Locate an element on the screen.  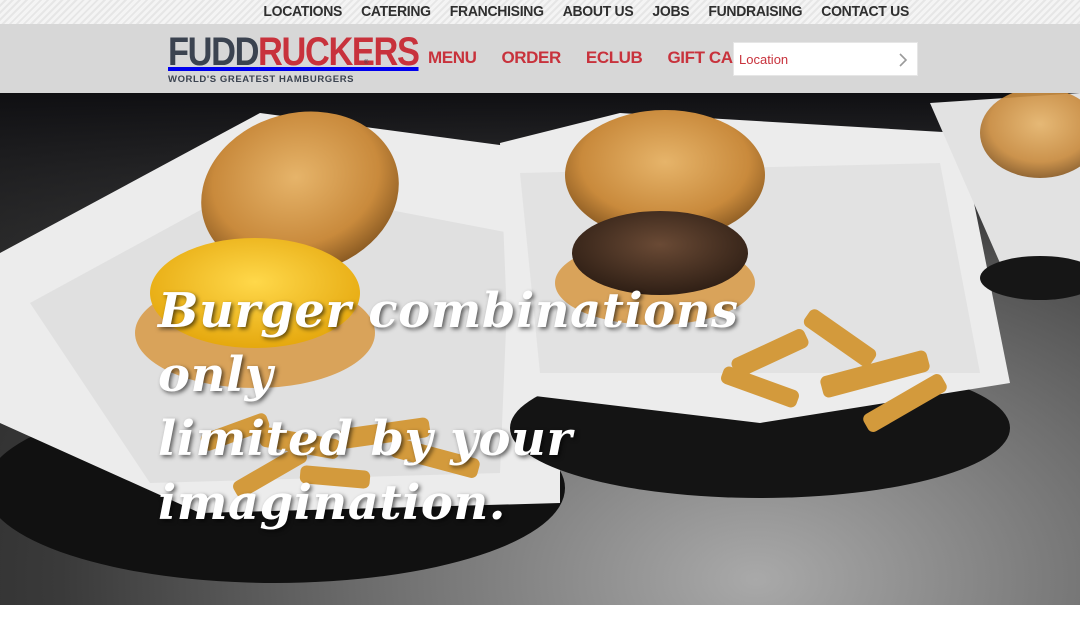
logo-wordmark: FUDDRUCKERS is located at coordinates (294, 52).